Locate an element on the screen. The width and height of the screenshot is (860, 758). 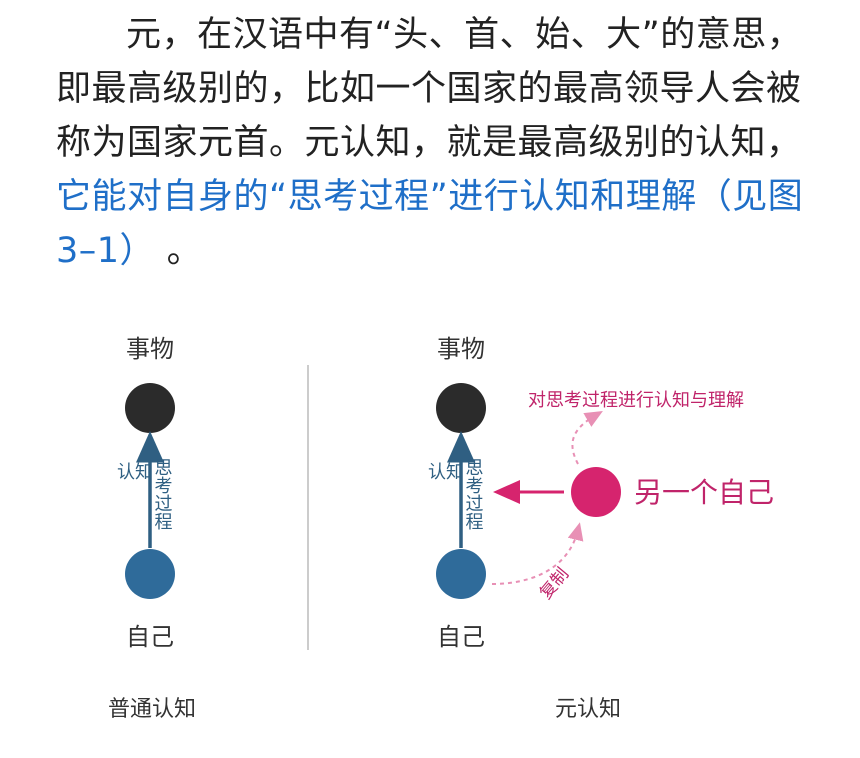
metacognition-caption: 元认知 is located at coordinates (588, 709).